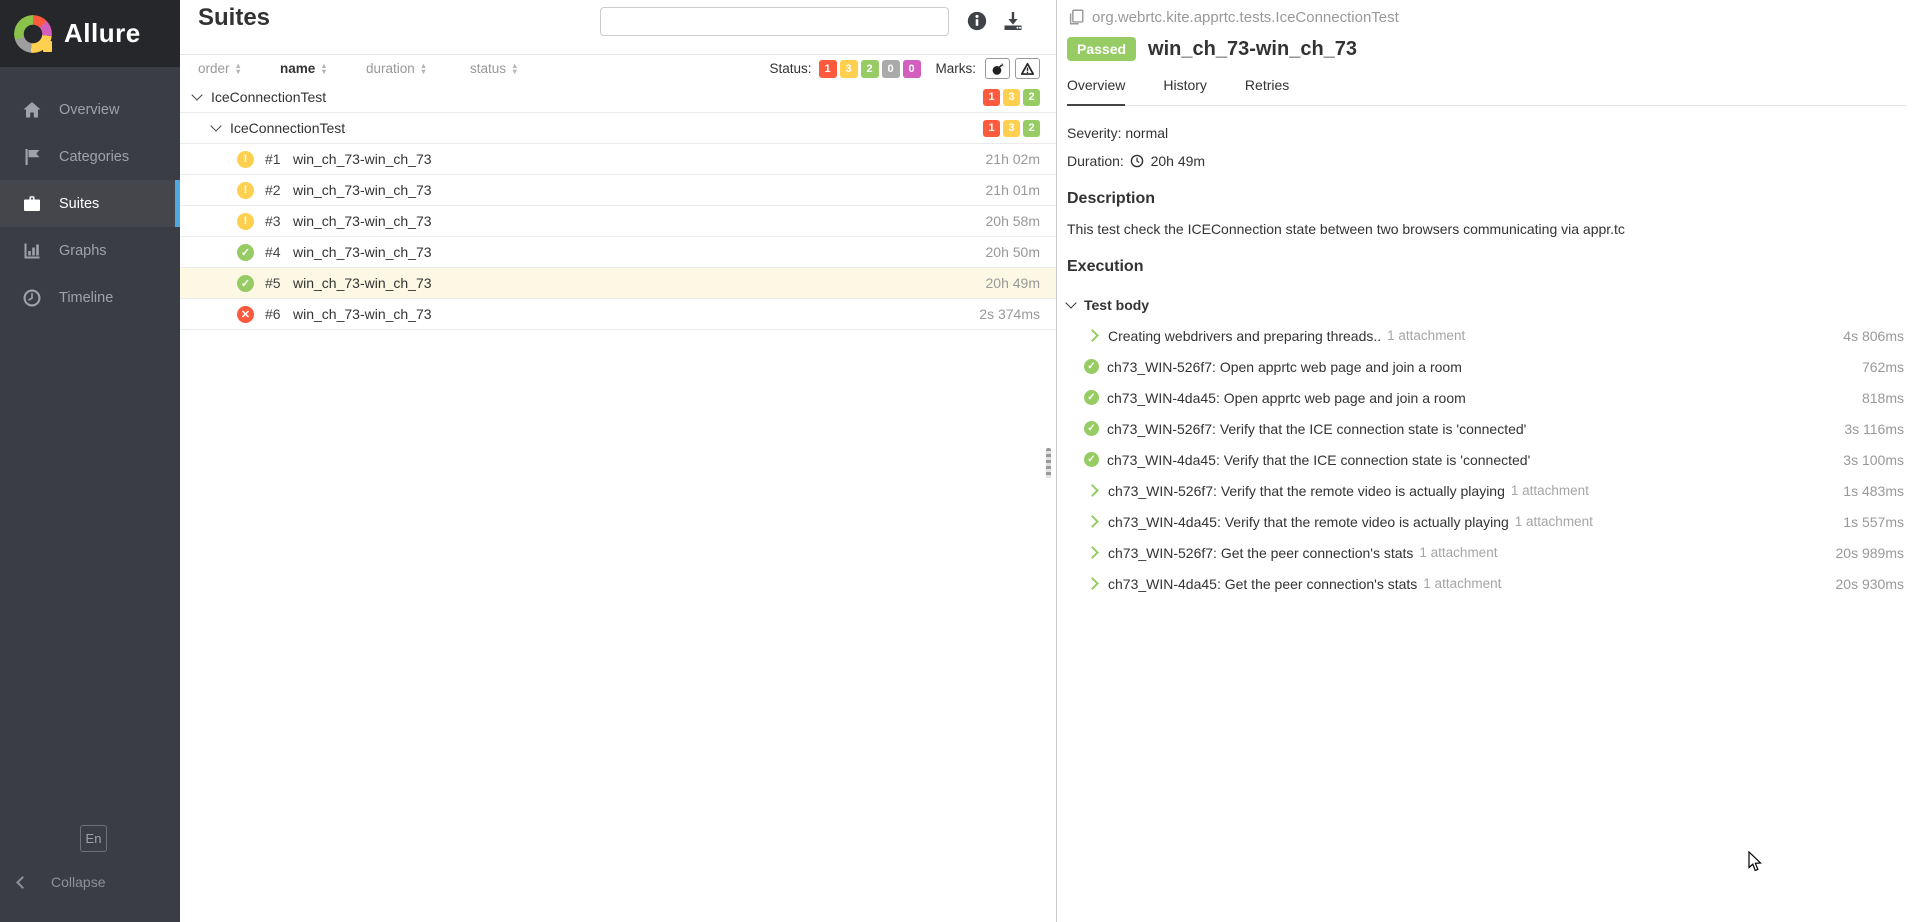 The image size is (1920, 922). What do you see at coordinates (1094, 133) in the screenshot?
I see `severity-label: Severity:` at bounding box center [1094, 133].